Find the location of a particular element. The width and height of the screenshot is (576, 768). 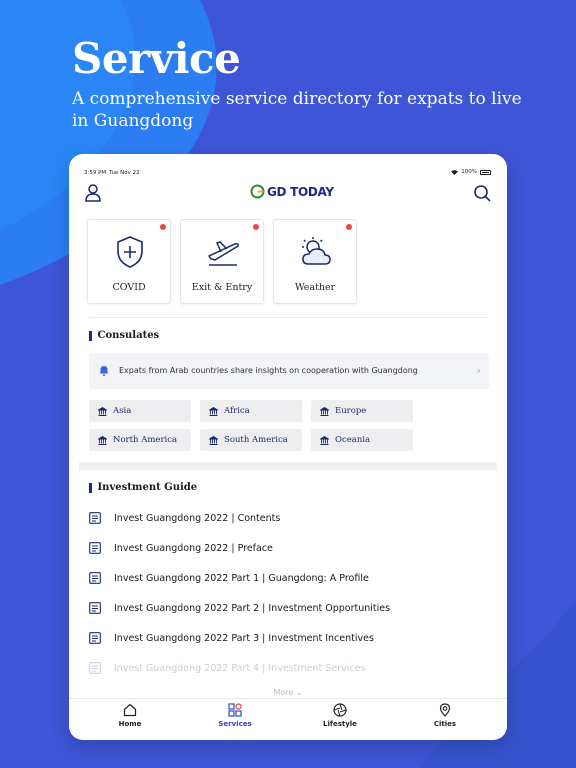

more-button: More ⌄ is located at coordinates (288, 692).